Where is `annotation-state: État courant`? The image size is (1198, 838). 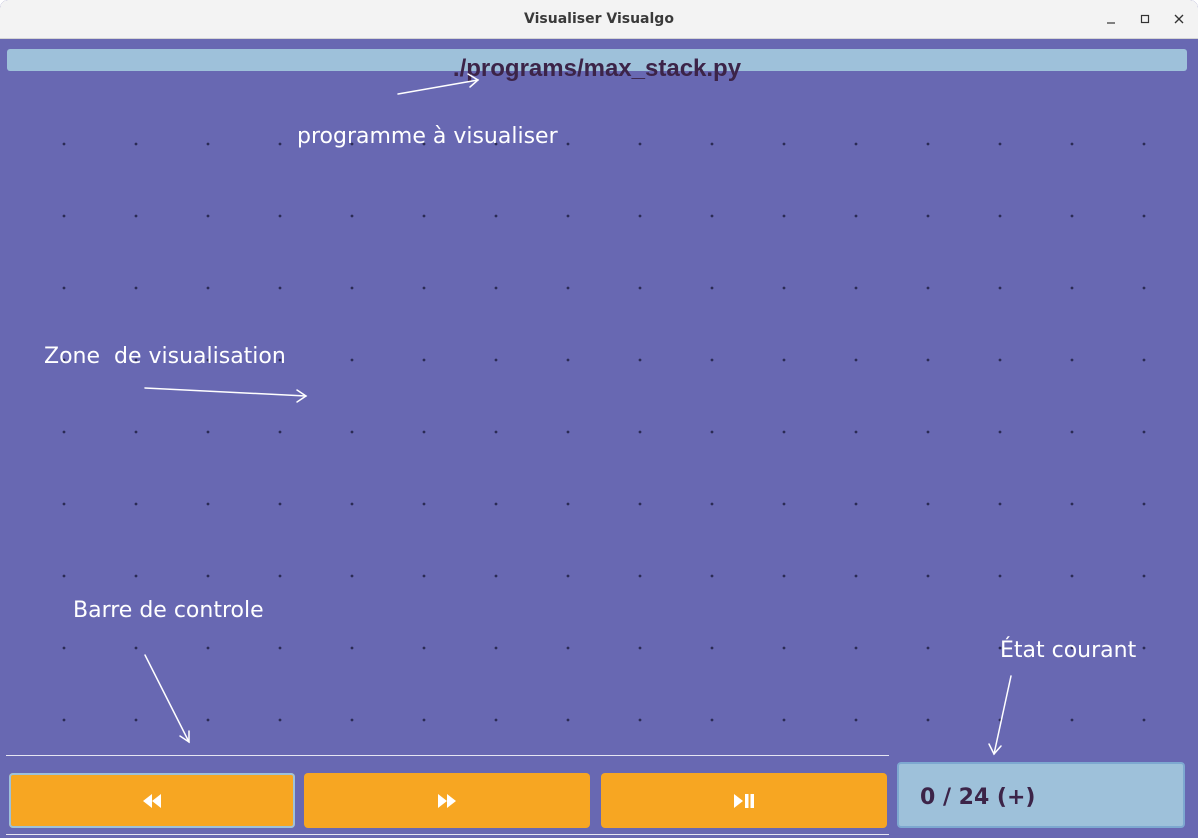
annotation-state: État courant is located at coordinates (1068, 650).